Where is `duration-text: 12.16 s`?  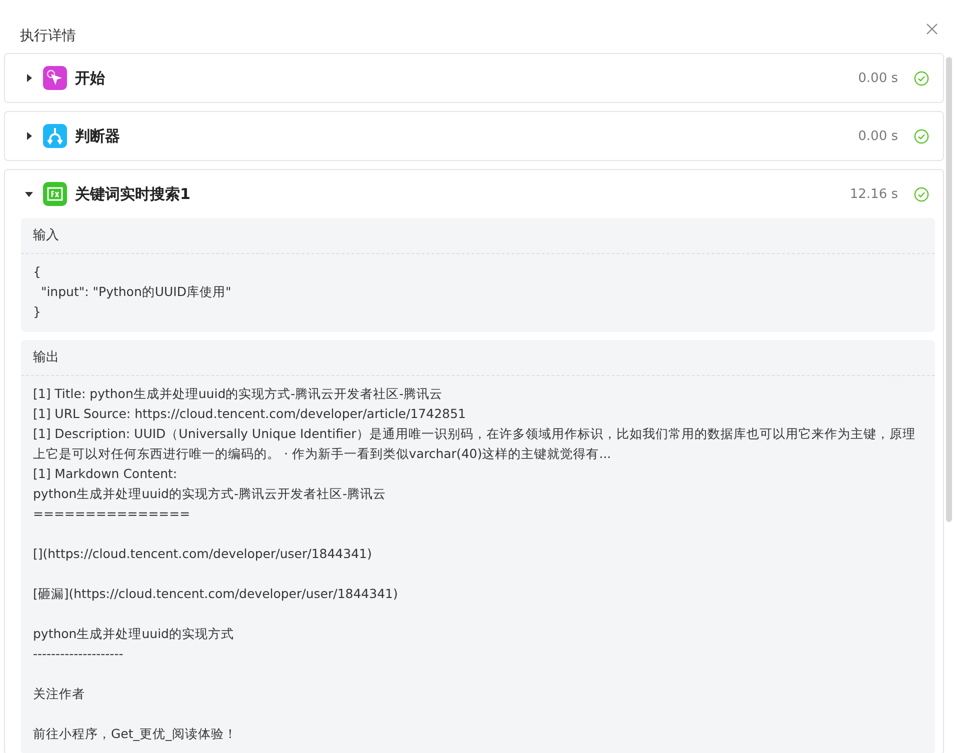
duration-text: 12.16 s is located at coordinates (874, 194).